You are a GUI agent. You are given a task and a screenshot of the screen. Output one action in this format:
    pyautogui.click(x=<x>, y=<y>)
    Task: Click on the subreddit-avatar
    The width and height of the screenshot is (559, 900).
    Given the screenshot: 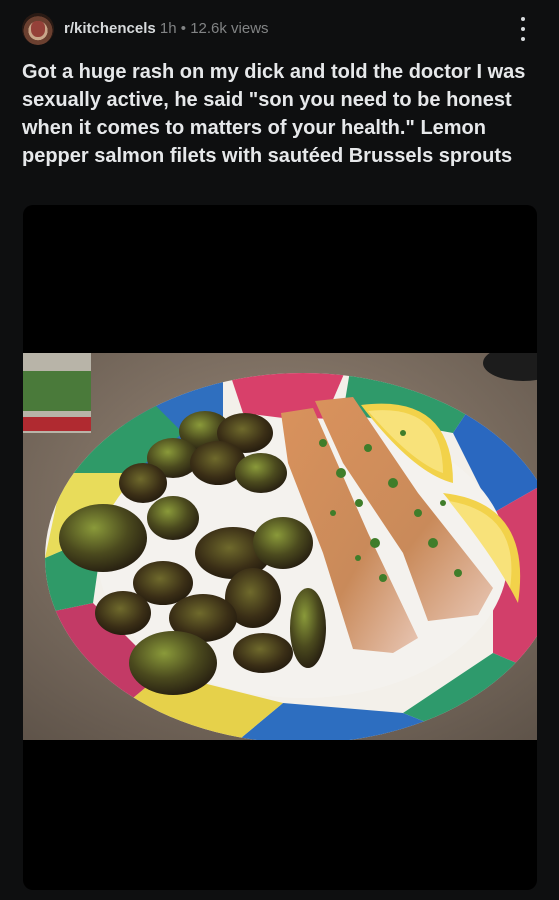 What is the action you would take?
    pyautogui.click(x=38, y=29)
    